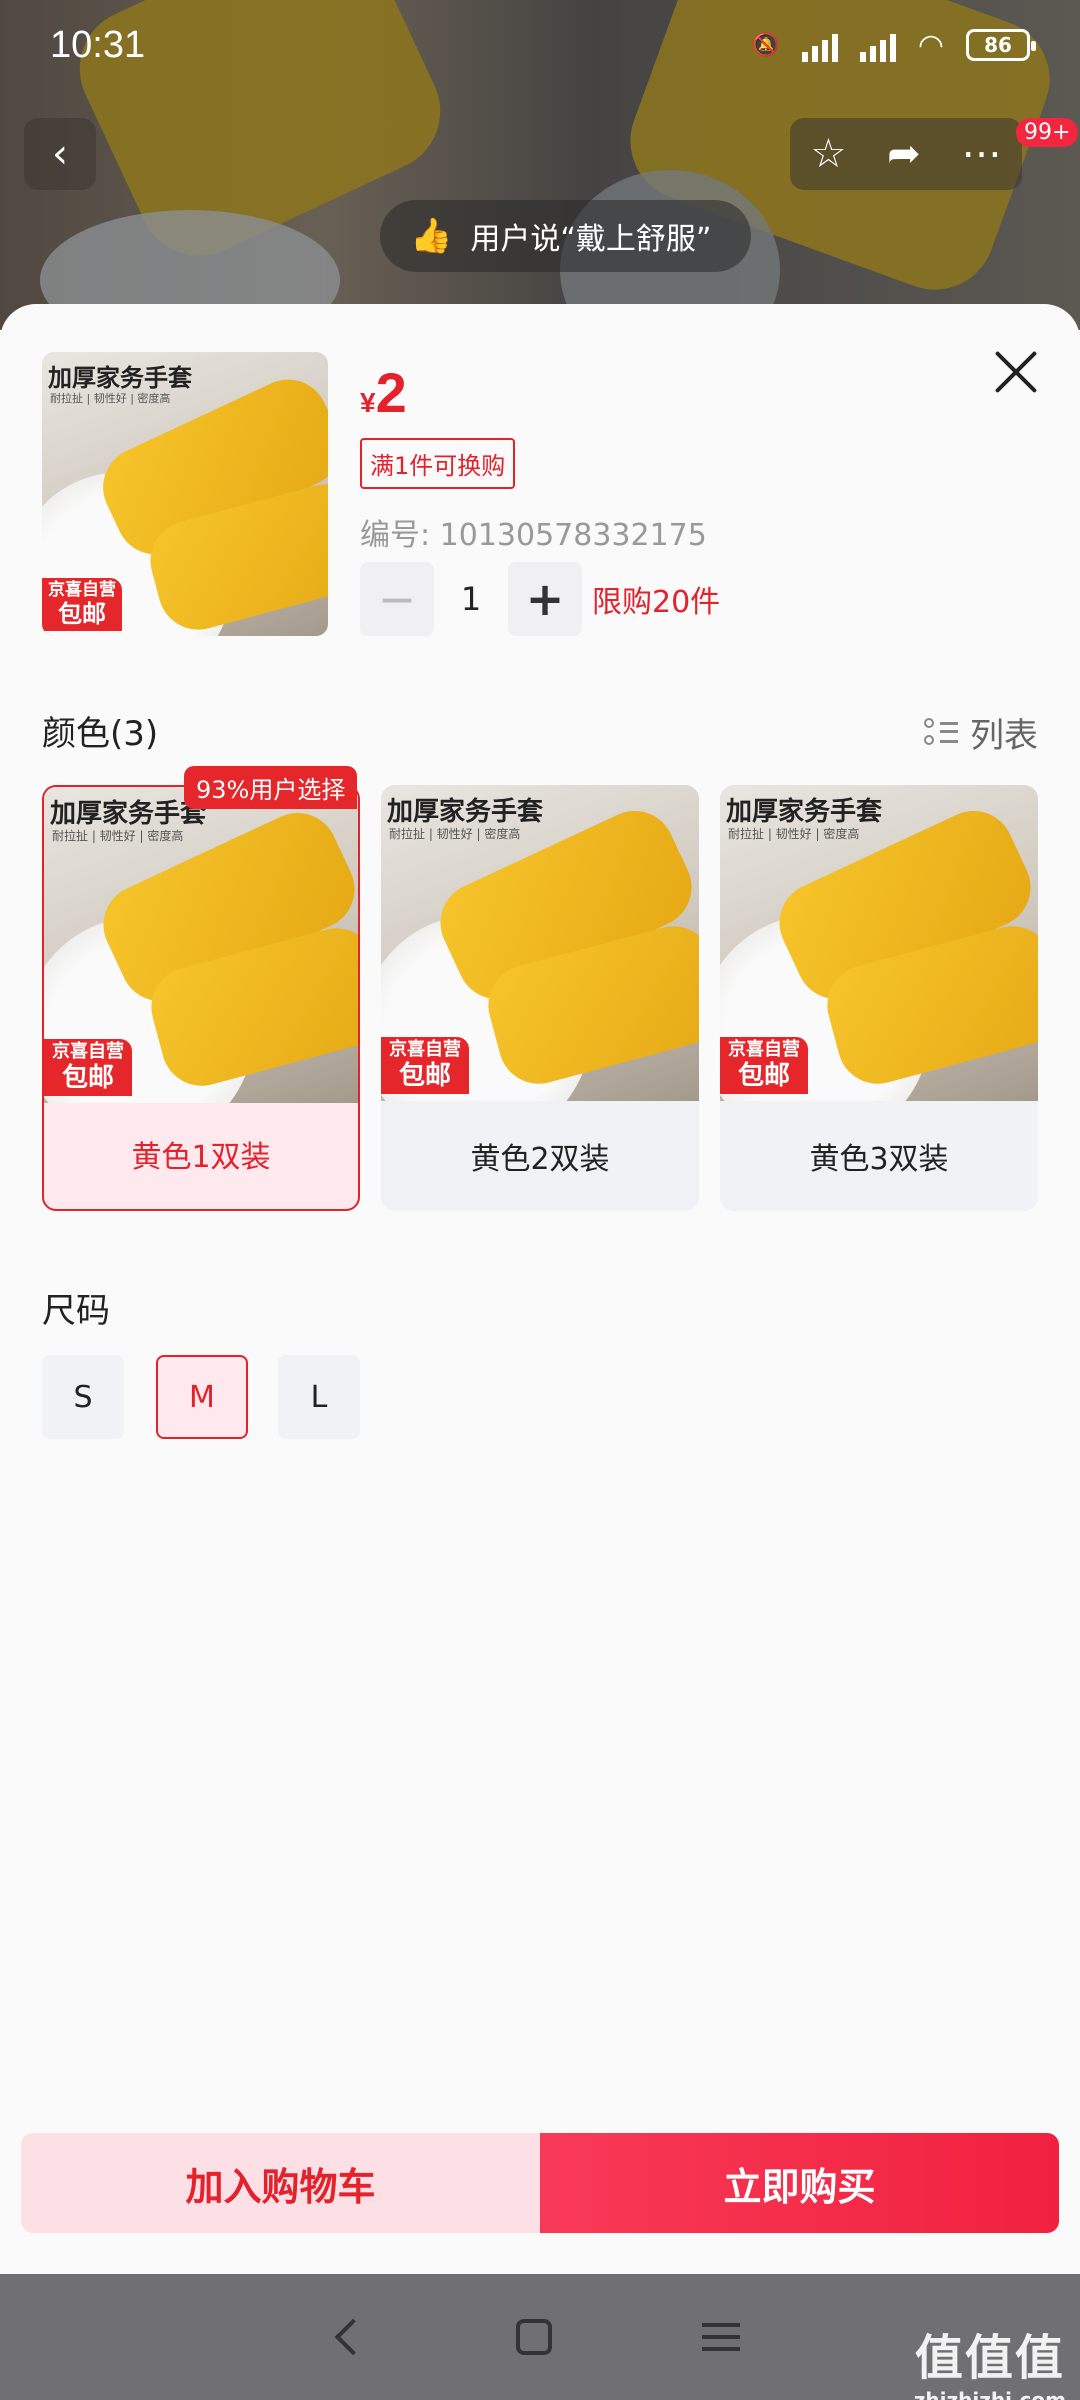  I want to click on product-top-nav: ‹ ☆ ➦ ⋯, so click(540, 156).